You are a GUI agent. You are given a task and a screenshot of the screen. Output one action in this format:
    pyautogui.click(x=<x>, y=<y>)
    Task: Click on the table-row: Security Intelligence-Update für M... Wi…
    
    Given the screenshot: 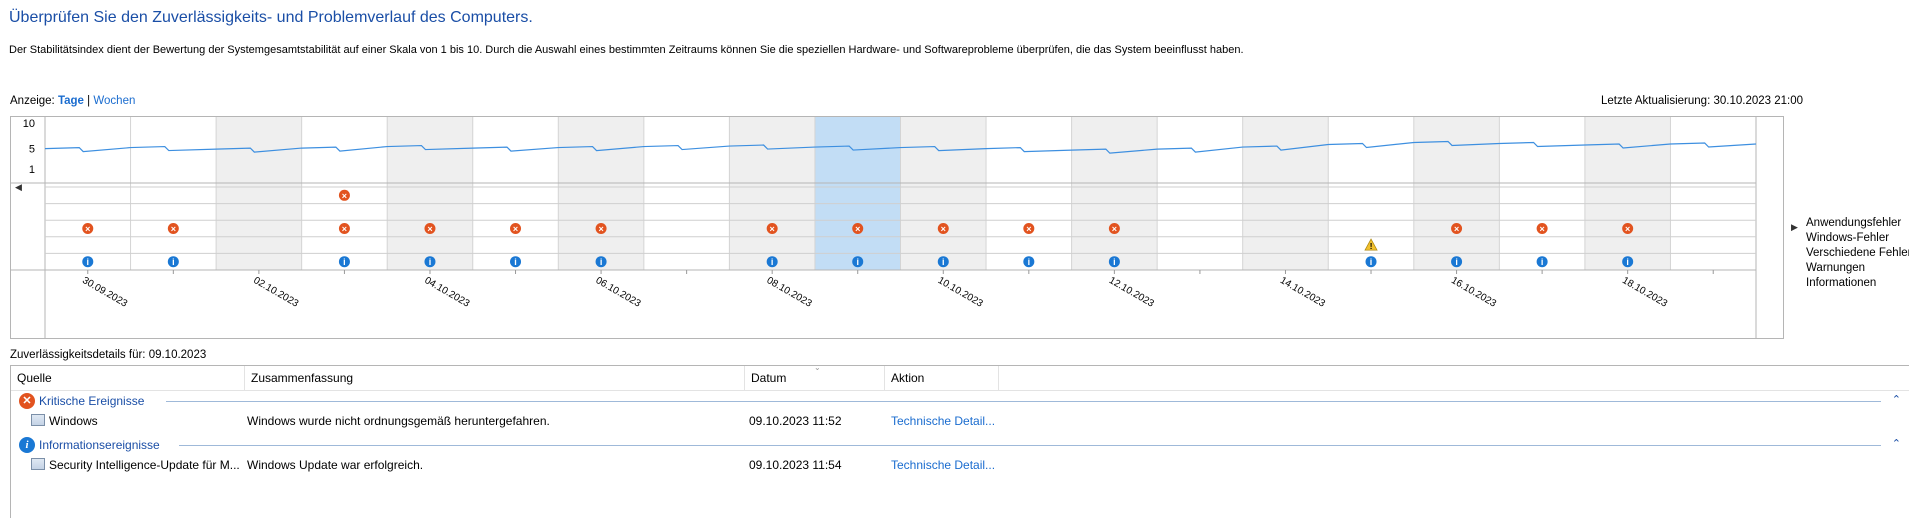 What is the action you would take?
    pyautogui.click(x=960, y=465)
    